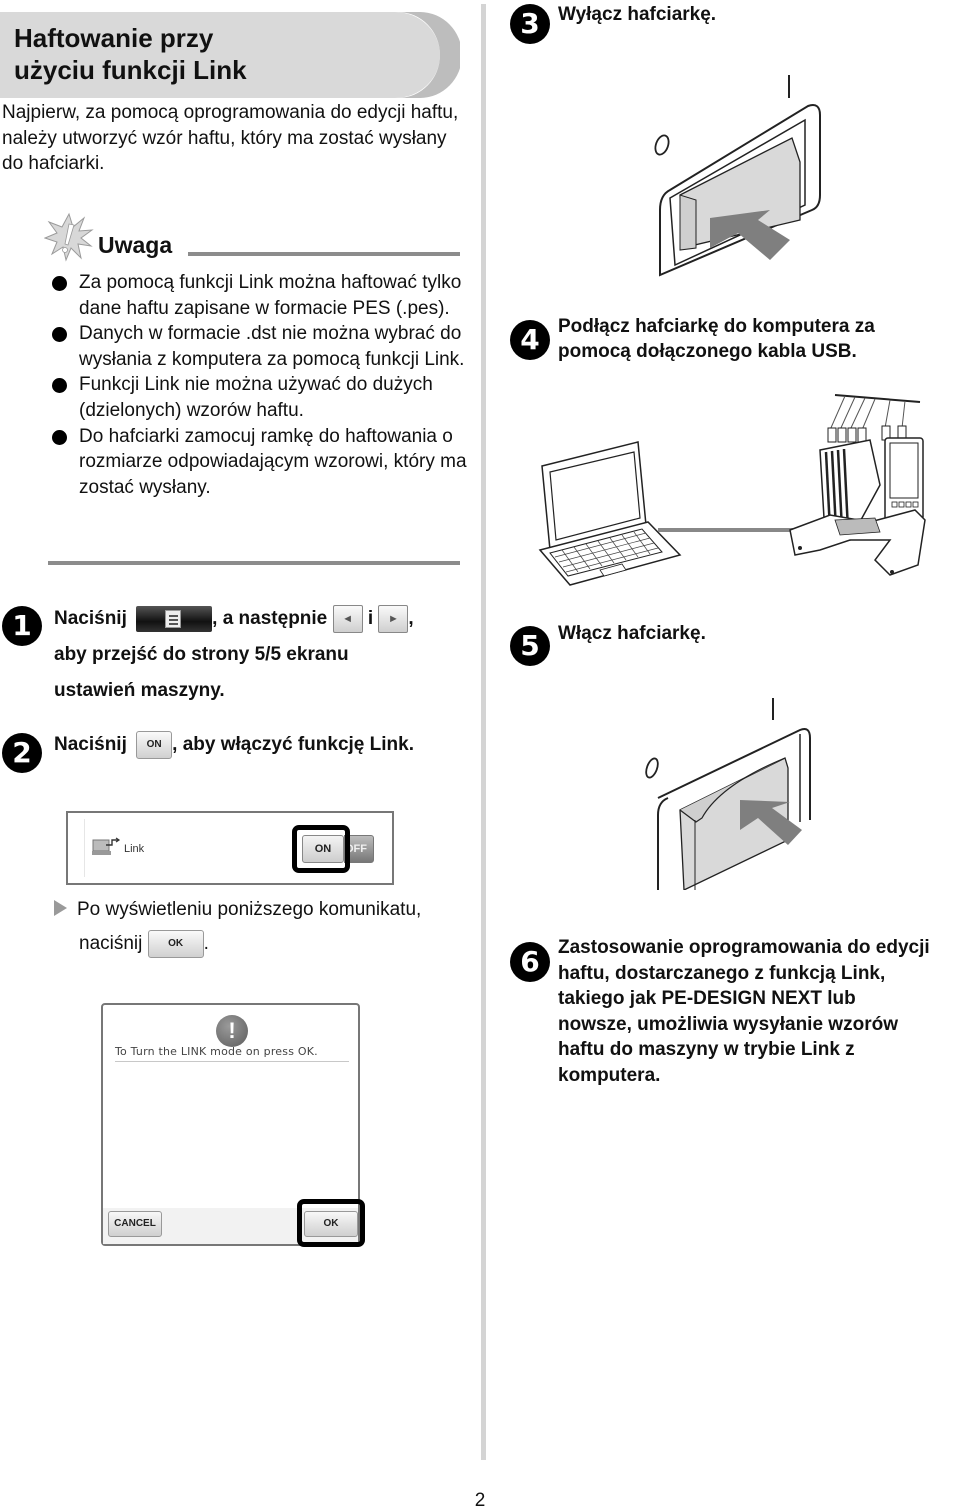 The width and height of the screenshot is (960, 1511). Describe the element at coordinates (483, 732) in the screenshot. I see `column-divider` at that location.